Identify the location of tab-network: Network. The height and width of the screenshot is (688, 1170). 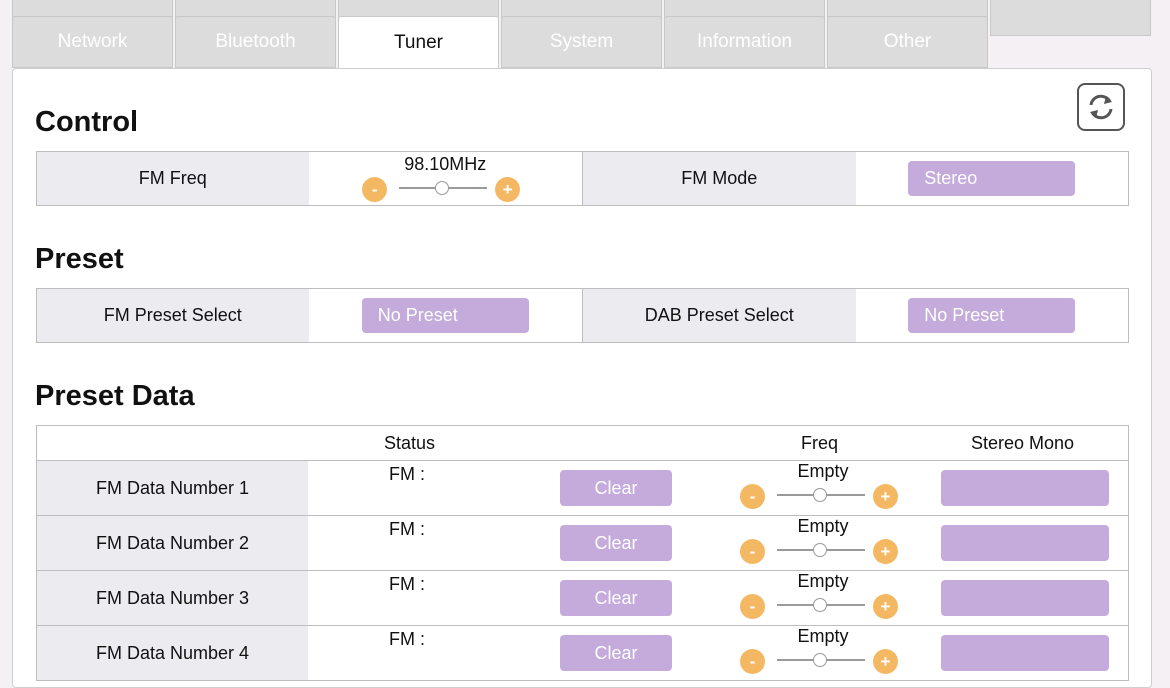
(92, 42).